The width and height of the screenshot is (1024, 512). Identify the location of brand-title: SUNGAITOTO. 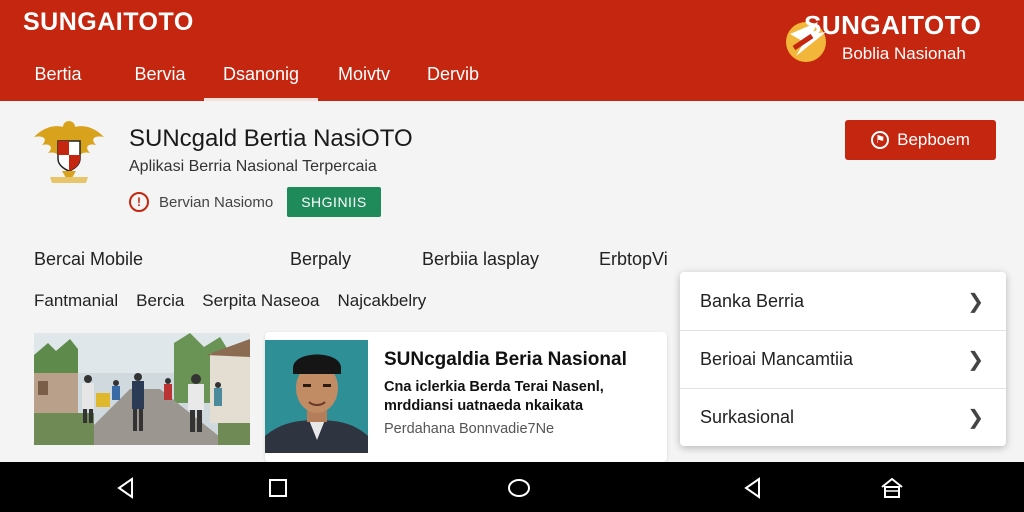
(108, 22).